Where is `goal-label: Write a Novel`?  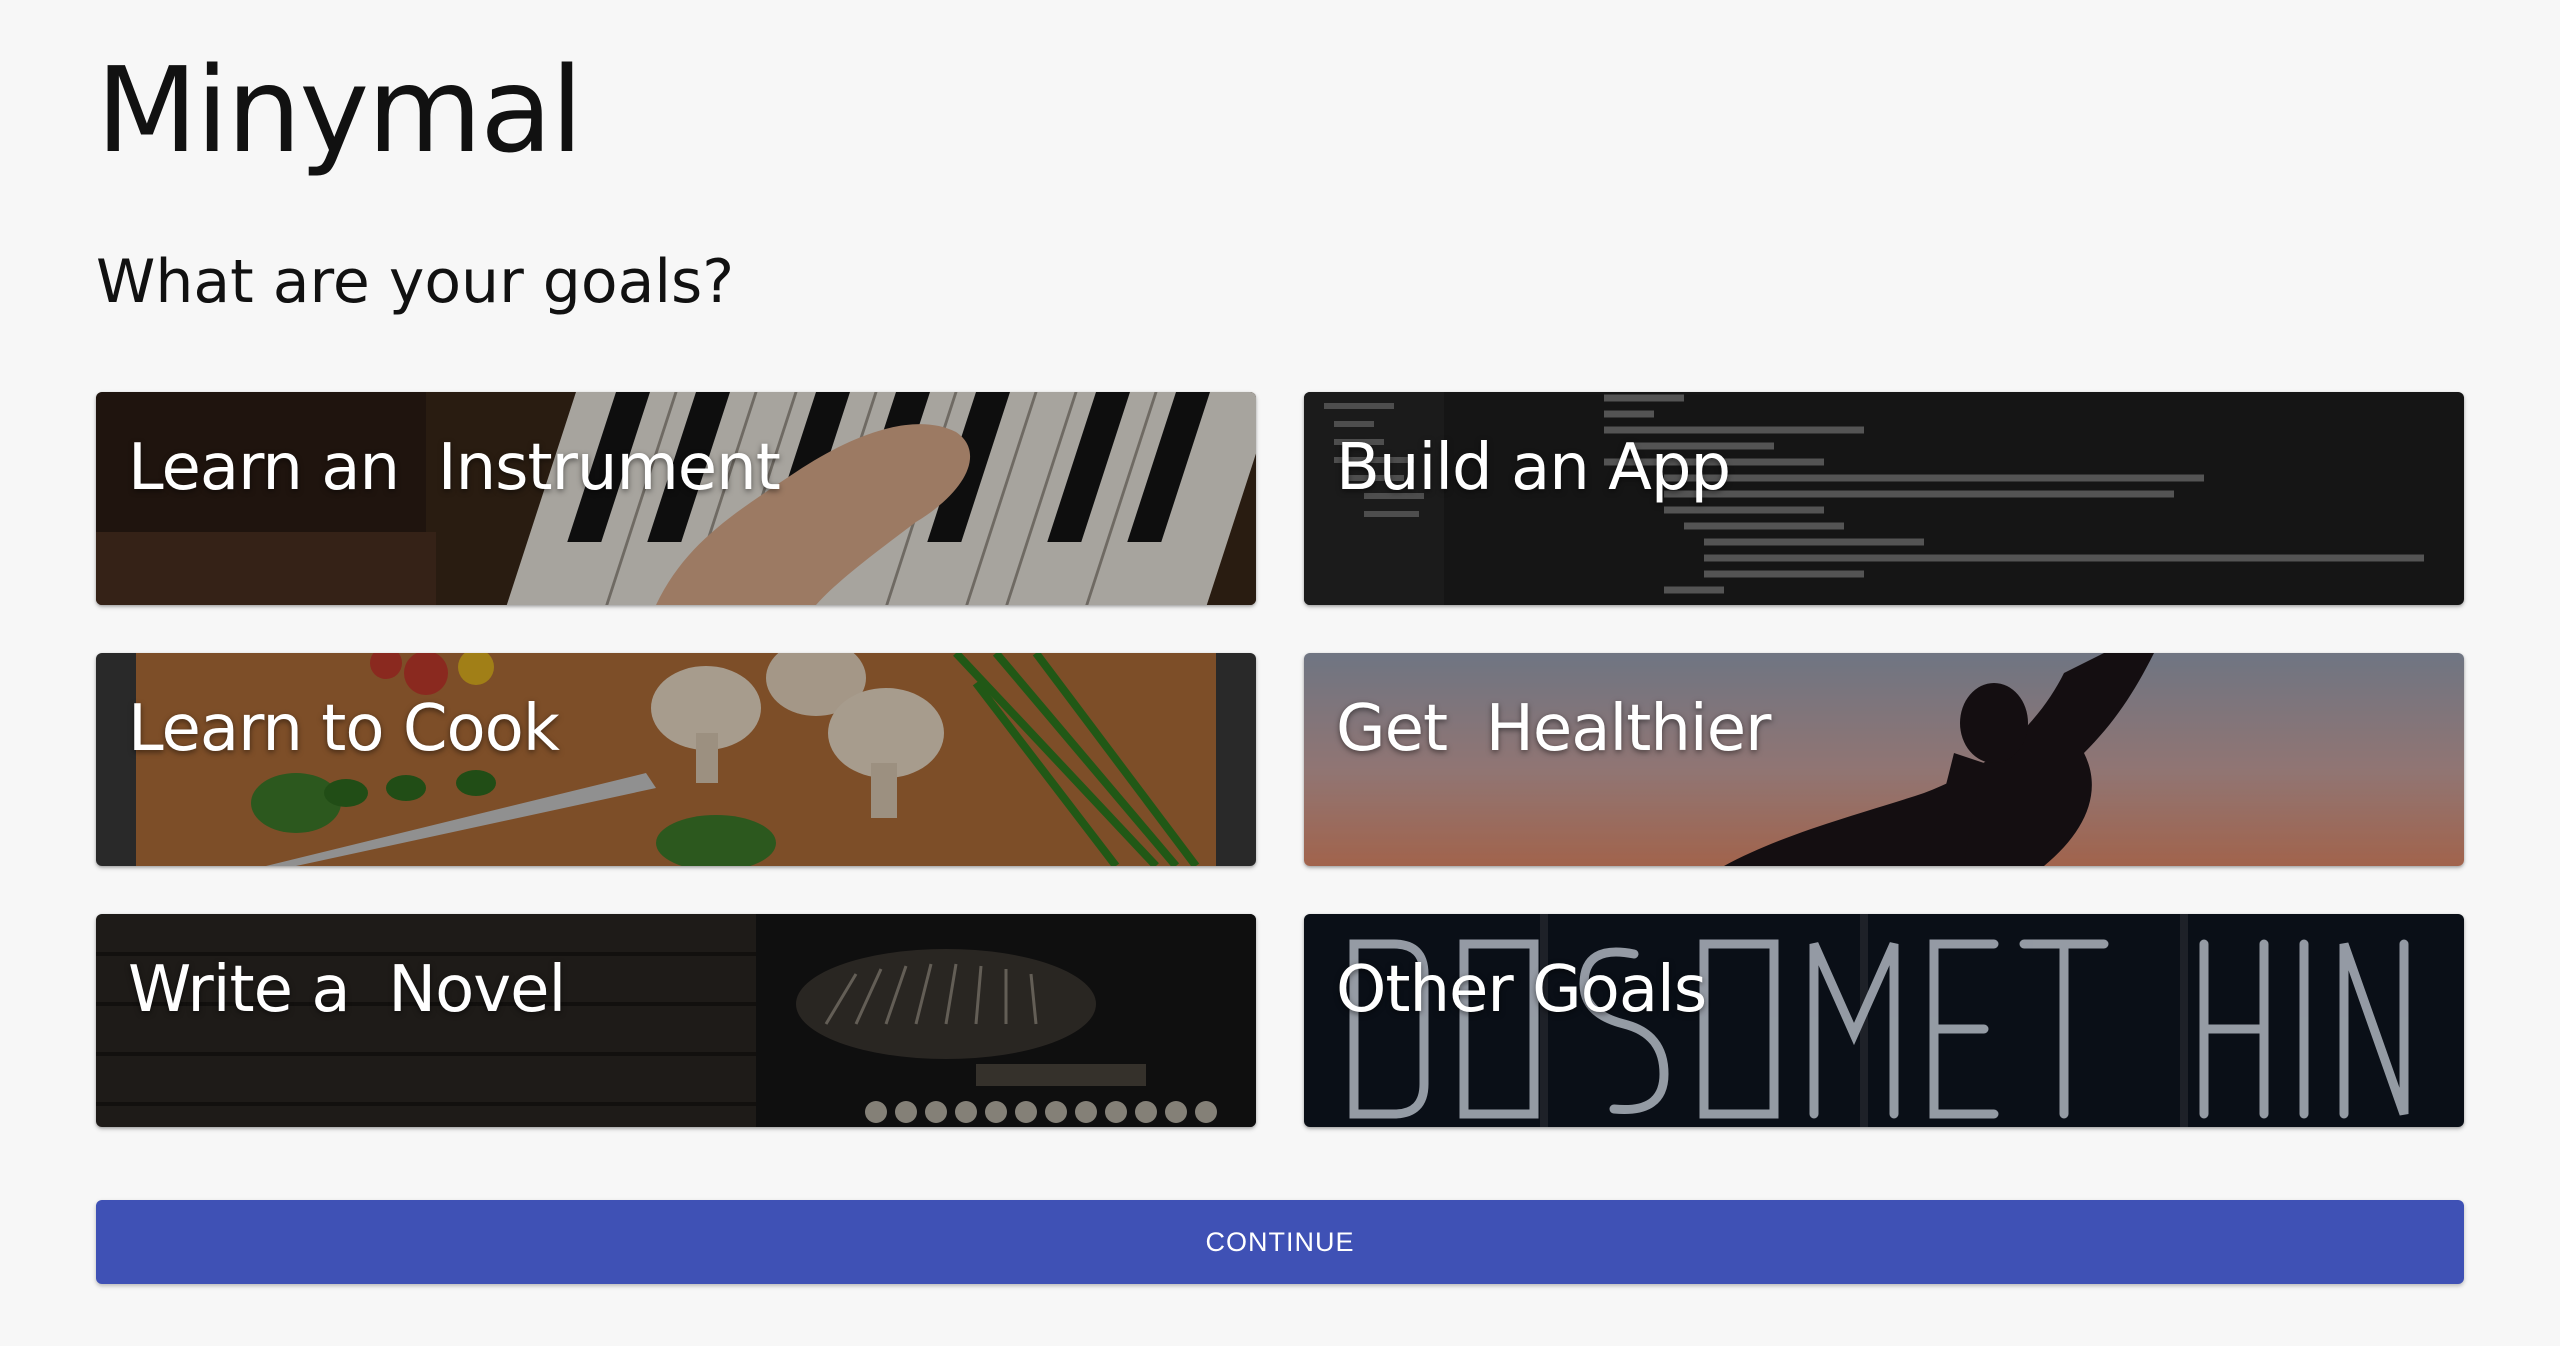 goal-label: Write a Novel is located at coordinates (347, 990).